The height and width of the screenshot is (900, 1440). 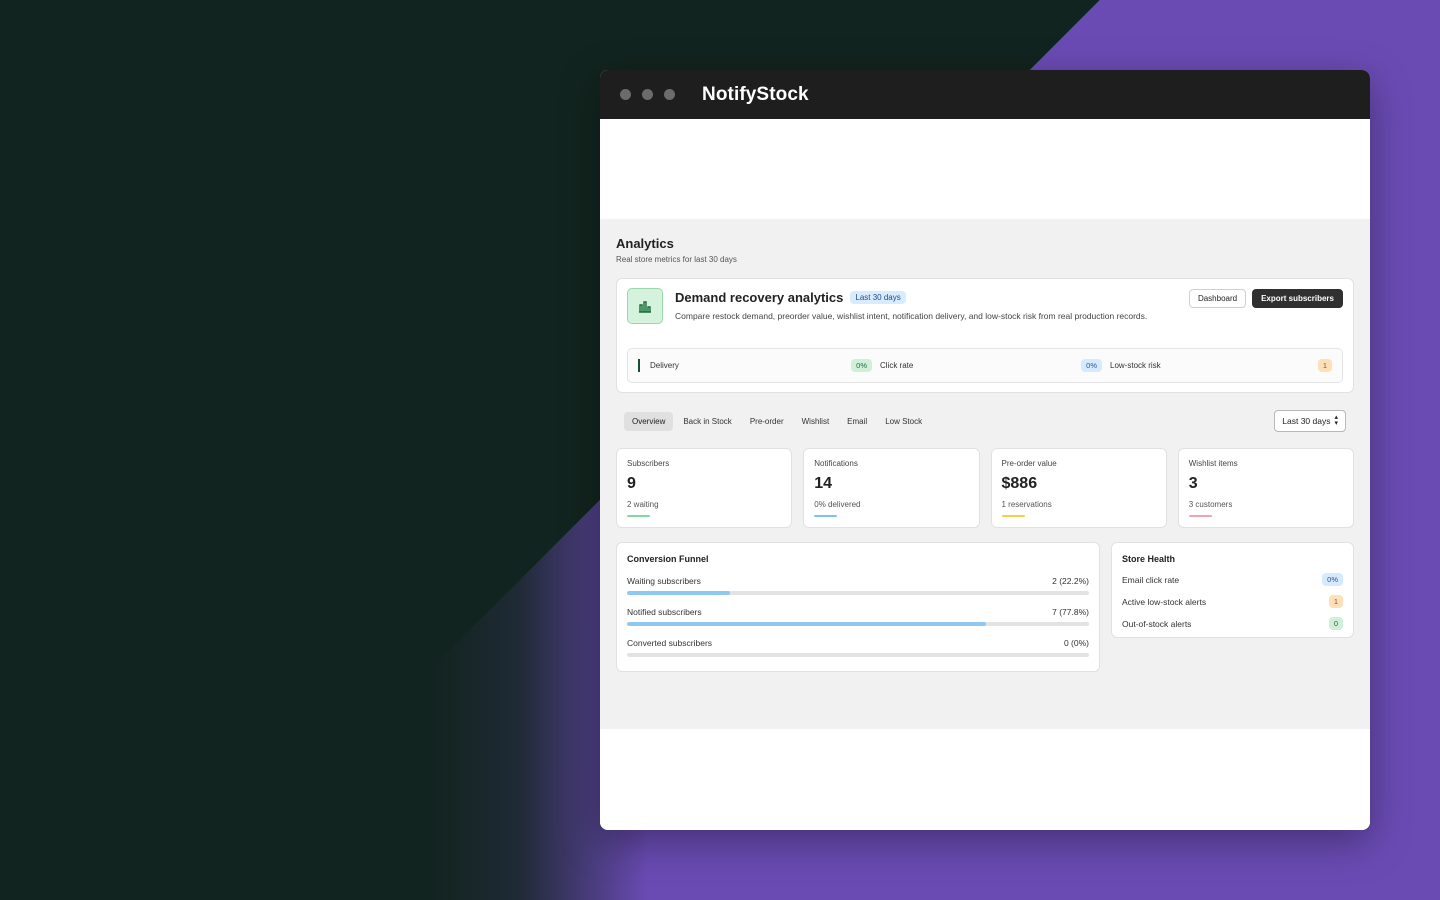 I want to click on date-range-value: Last 30 days, so click(x=1306, y=421).